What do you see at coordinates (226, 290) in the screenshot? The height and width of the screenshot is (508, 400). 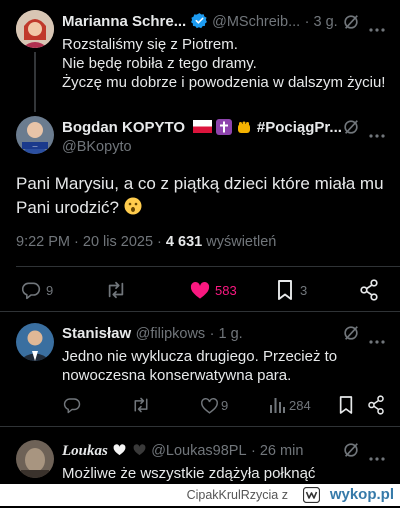 I see `like-count: 583` at bounding box center [226, 290].